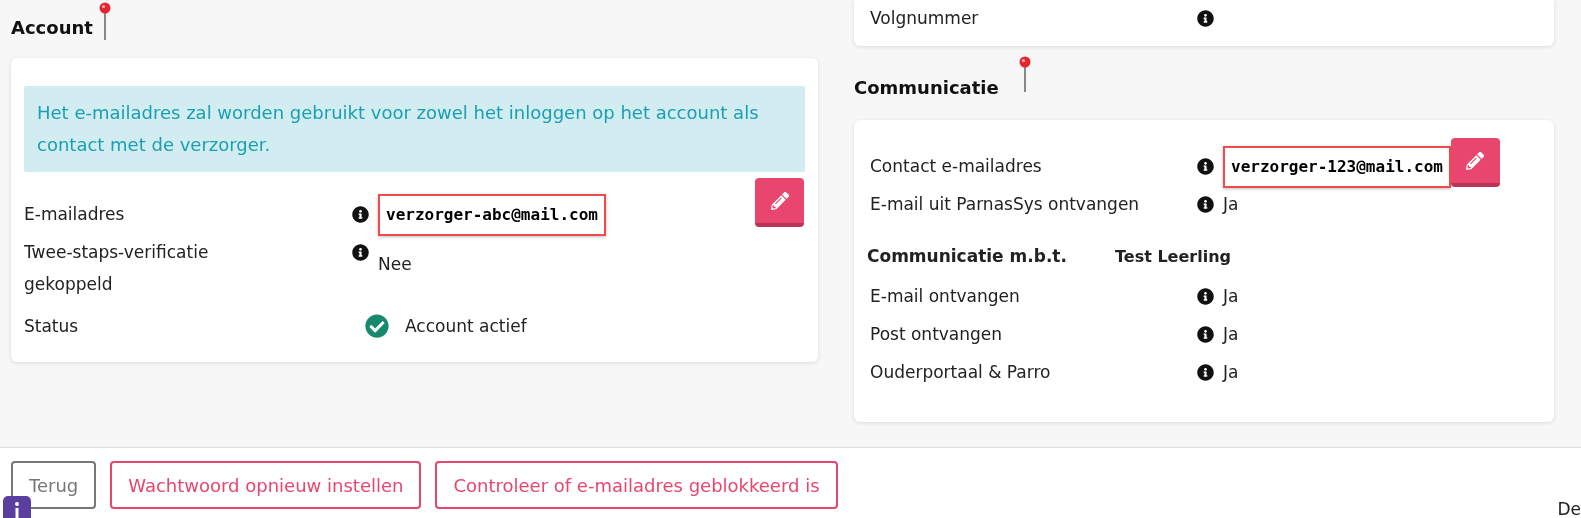 Image resolution: width=1581 pixels, height=518 pixels. I want to click on field-label: Ouderportaal & Parro, so click(961, 372).